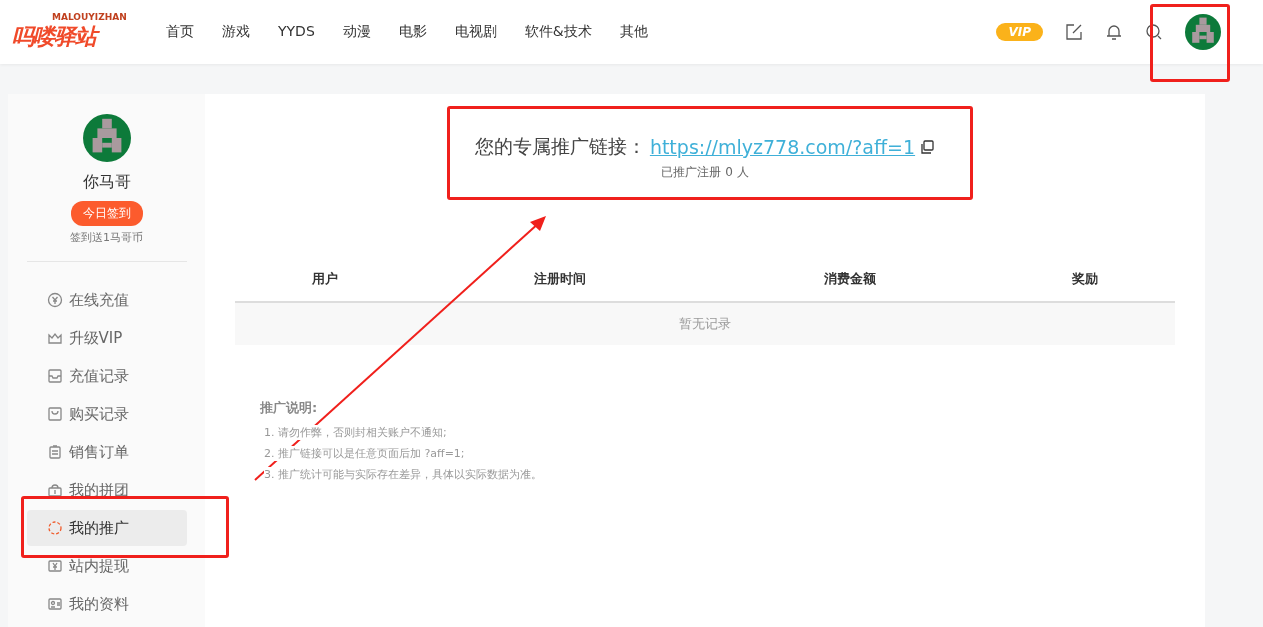  Describe the element at coordinates (705, 172) in the screenshot. I see `referral-count: 已推广注册 0 人` at that location.